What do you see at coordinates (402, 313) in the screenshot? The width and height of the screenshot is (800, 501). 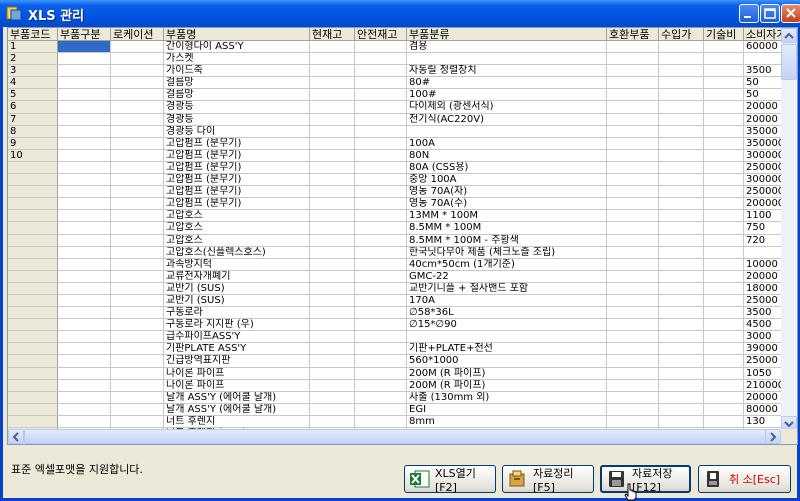 I see `table-row: 구동로라 ∅58*36L 3500` at bounding box center [402, 313].